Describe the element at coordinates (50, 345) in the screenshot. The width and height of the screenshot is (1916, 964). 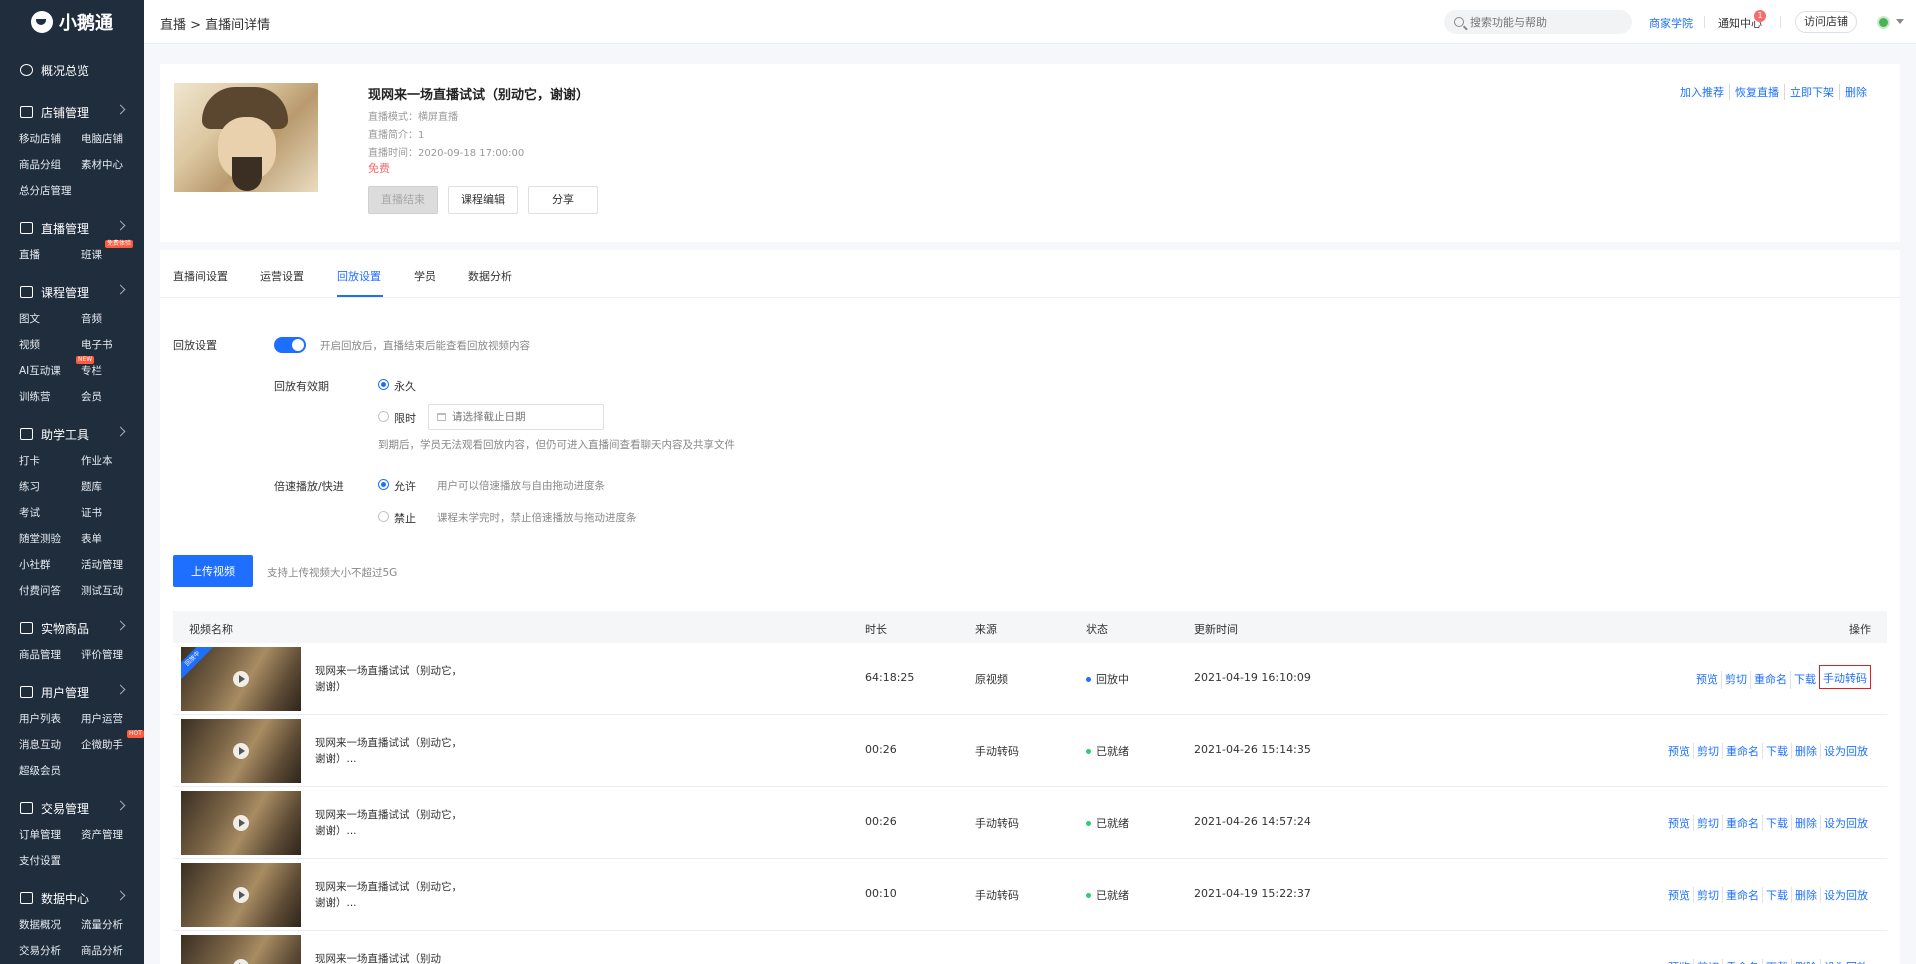
I see `sidebar-item: 视频` at that location.